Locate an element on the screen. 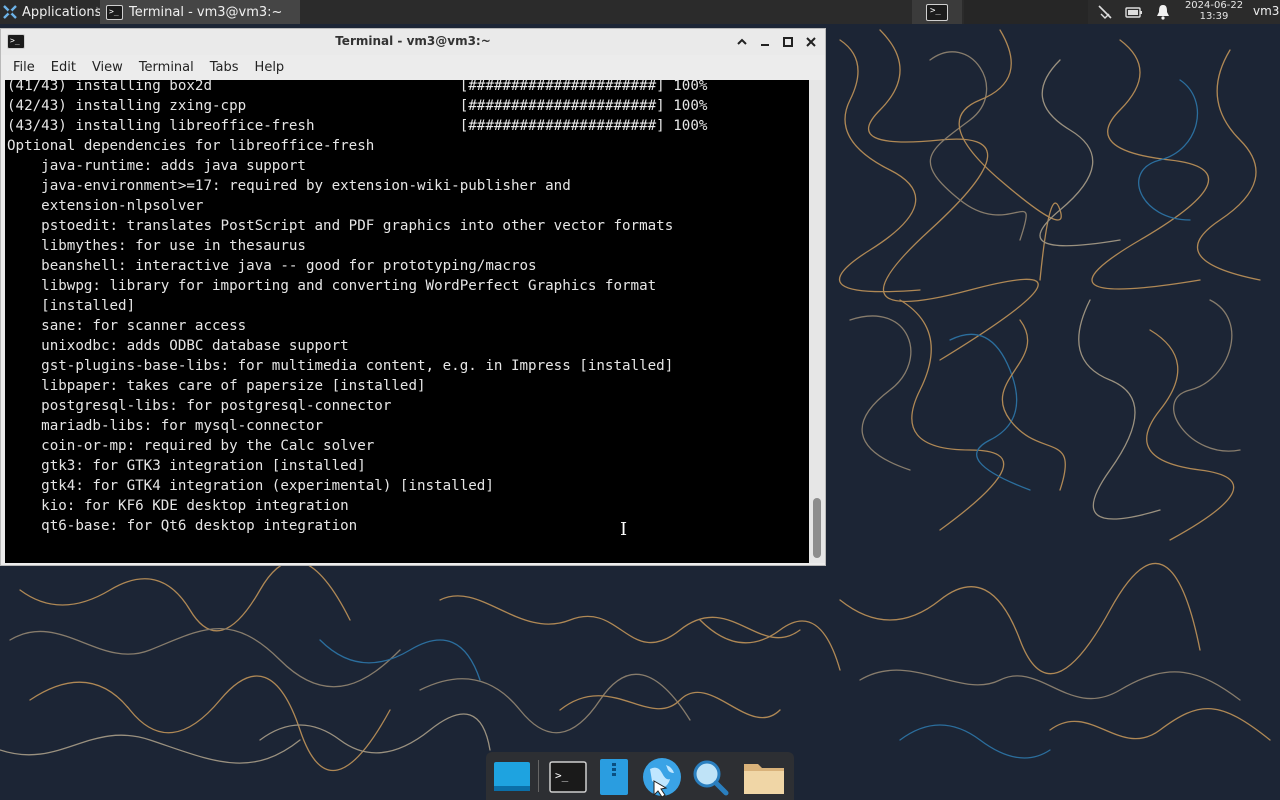 This screenshot has height=800, width=1280. search-icon is located at coordinates (711, 778).